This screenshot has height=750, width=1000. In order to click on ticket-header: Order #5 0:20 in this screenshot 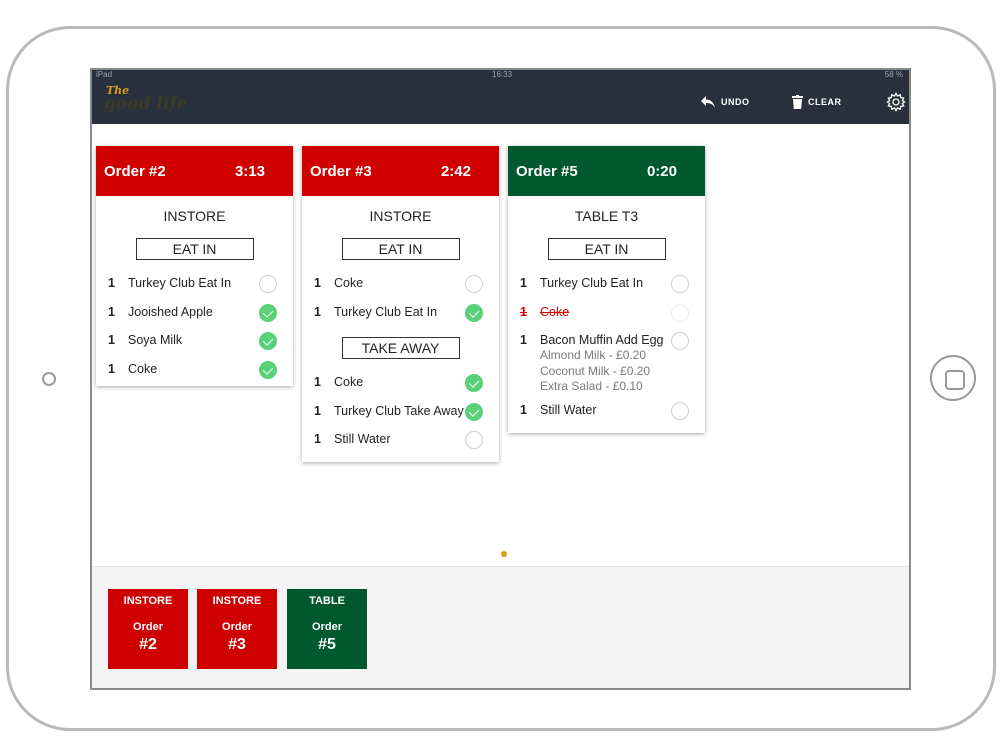, I will do `click(606, 171)`.